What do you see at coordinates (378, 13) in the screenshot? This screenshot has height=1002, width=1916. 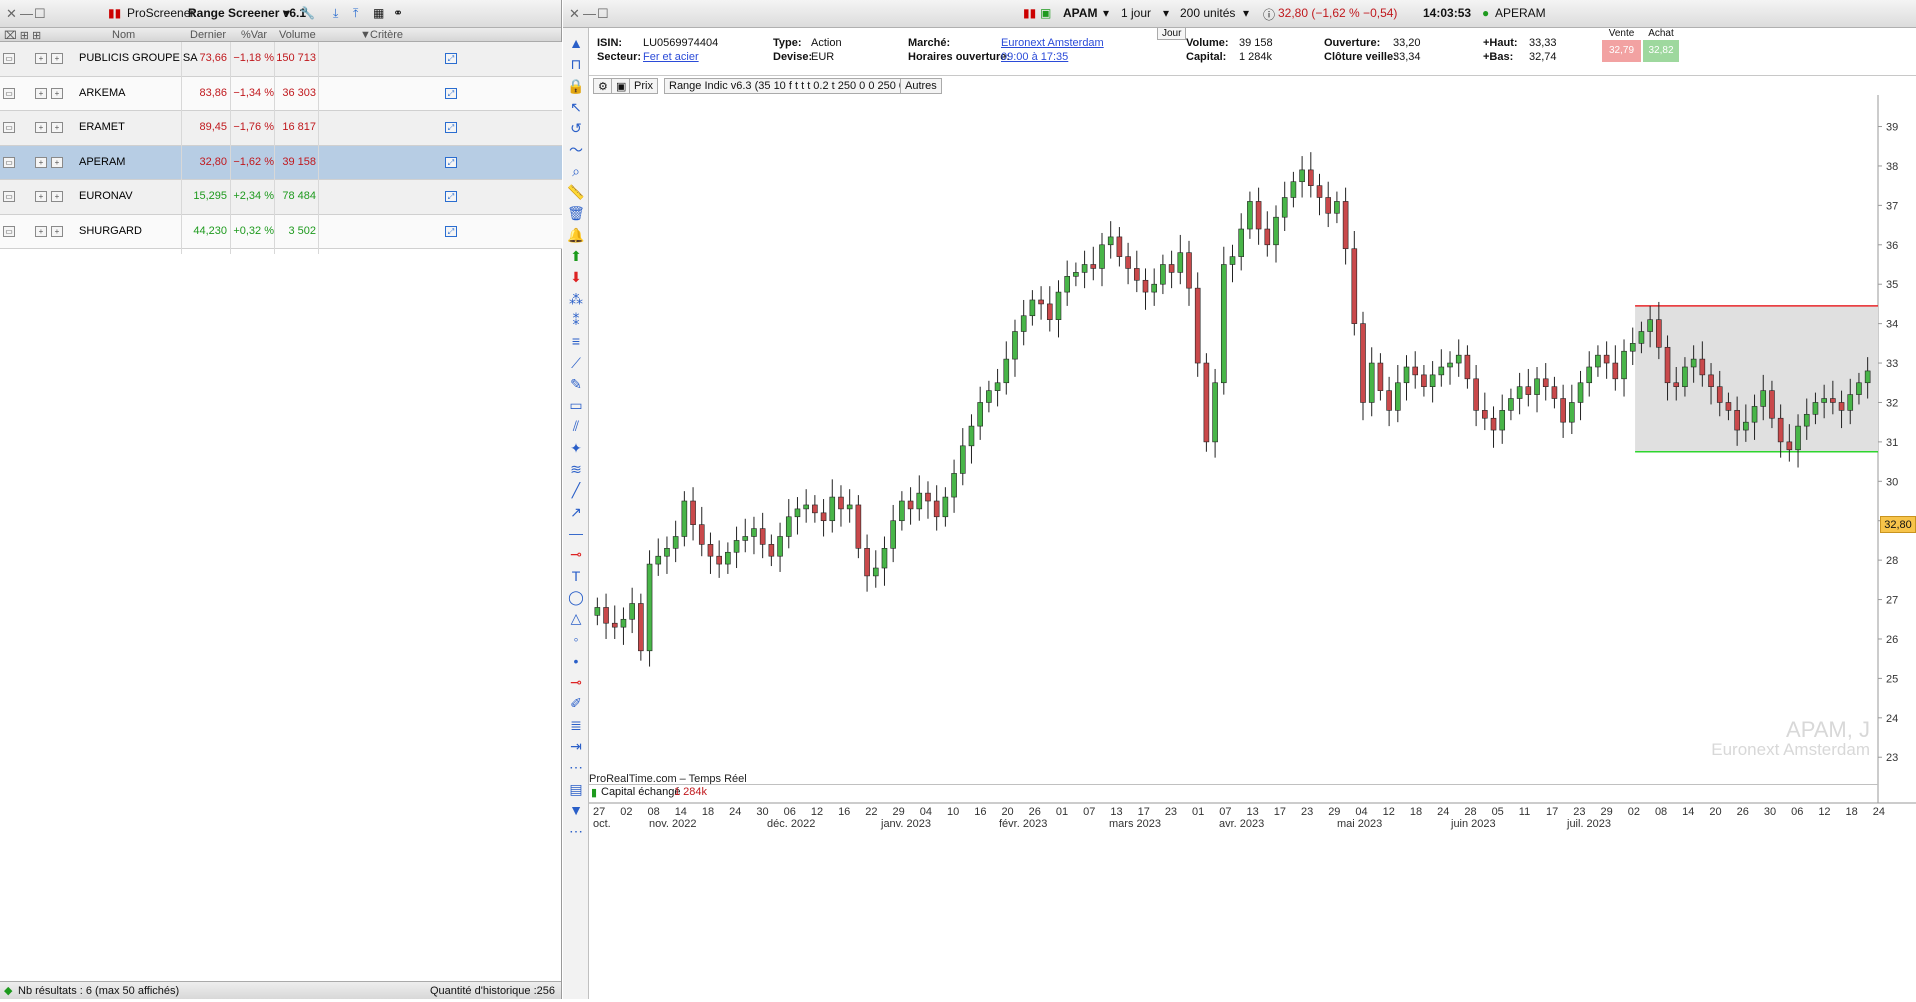 I see `grid-icon: ▦` at bounding box center [378, 13].